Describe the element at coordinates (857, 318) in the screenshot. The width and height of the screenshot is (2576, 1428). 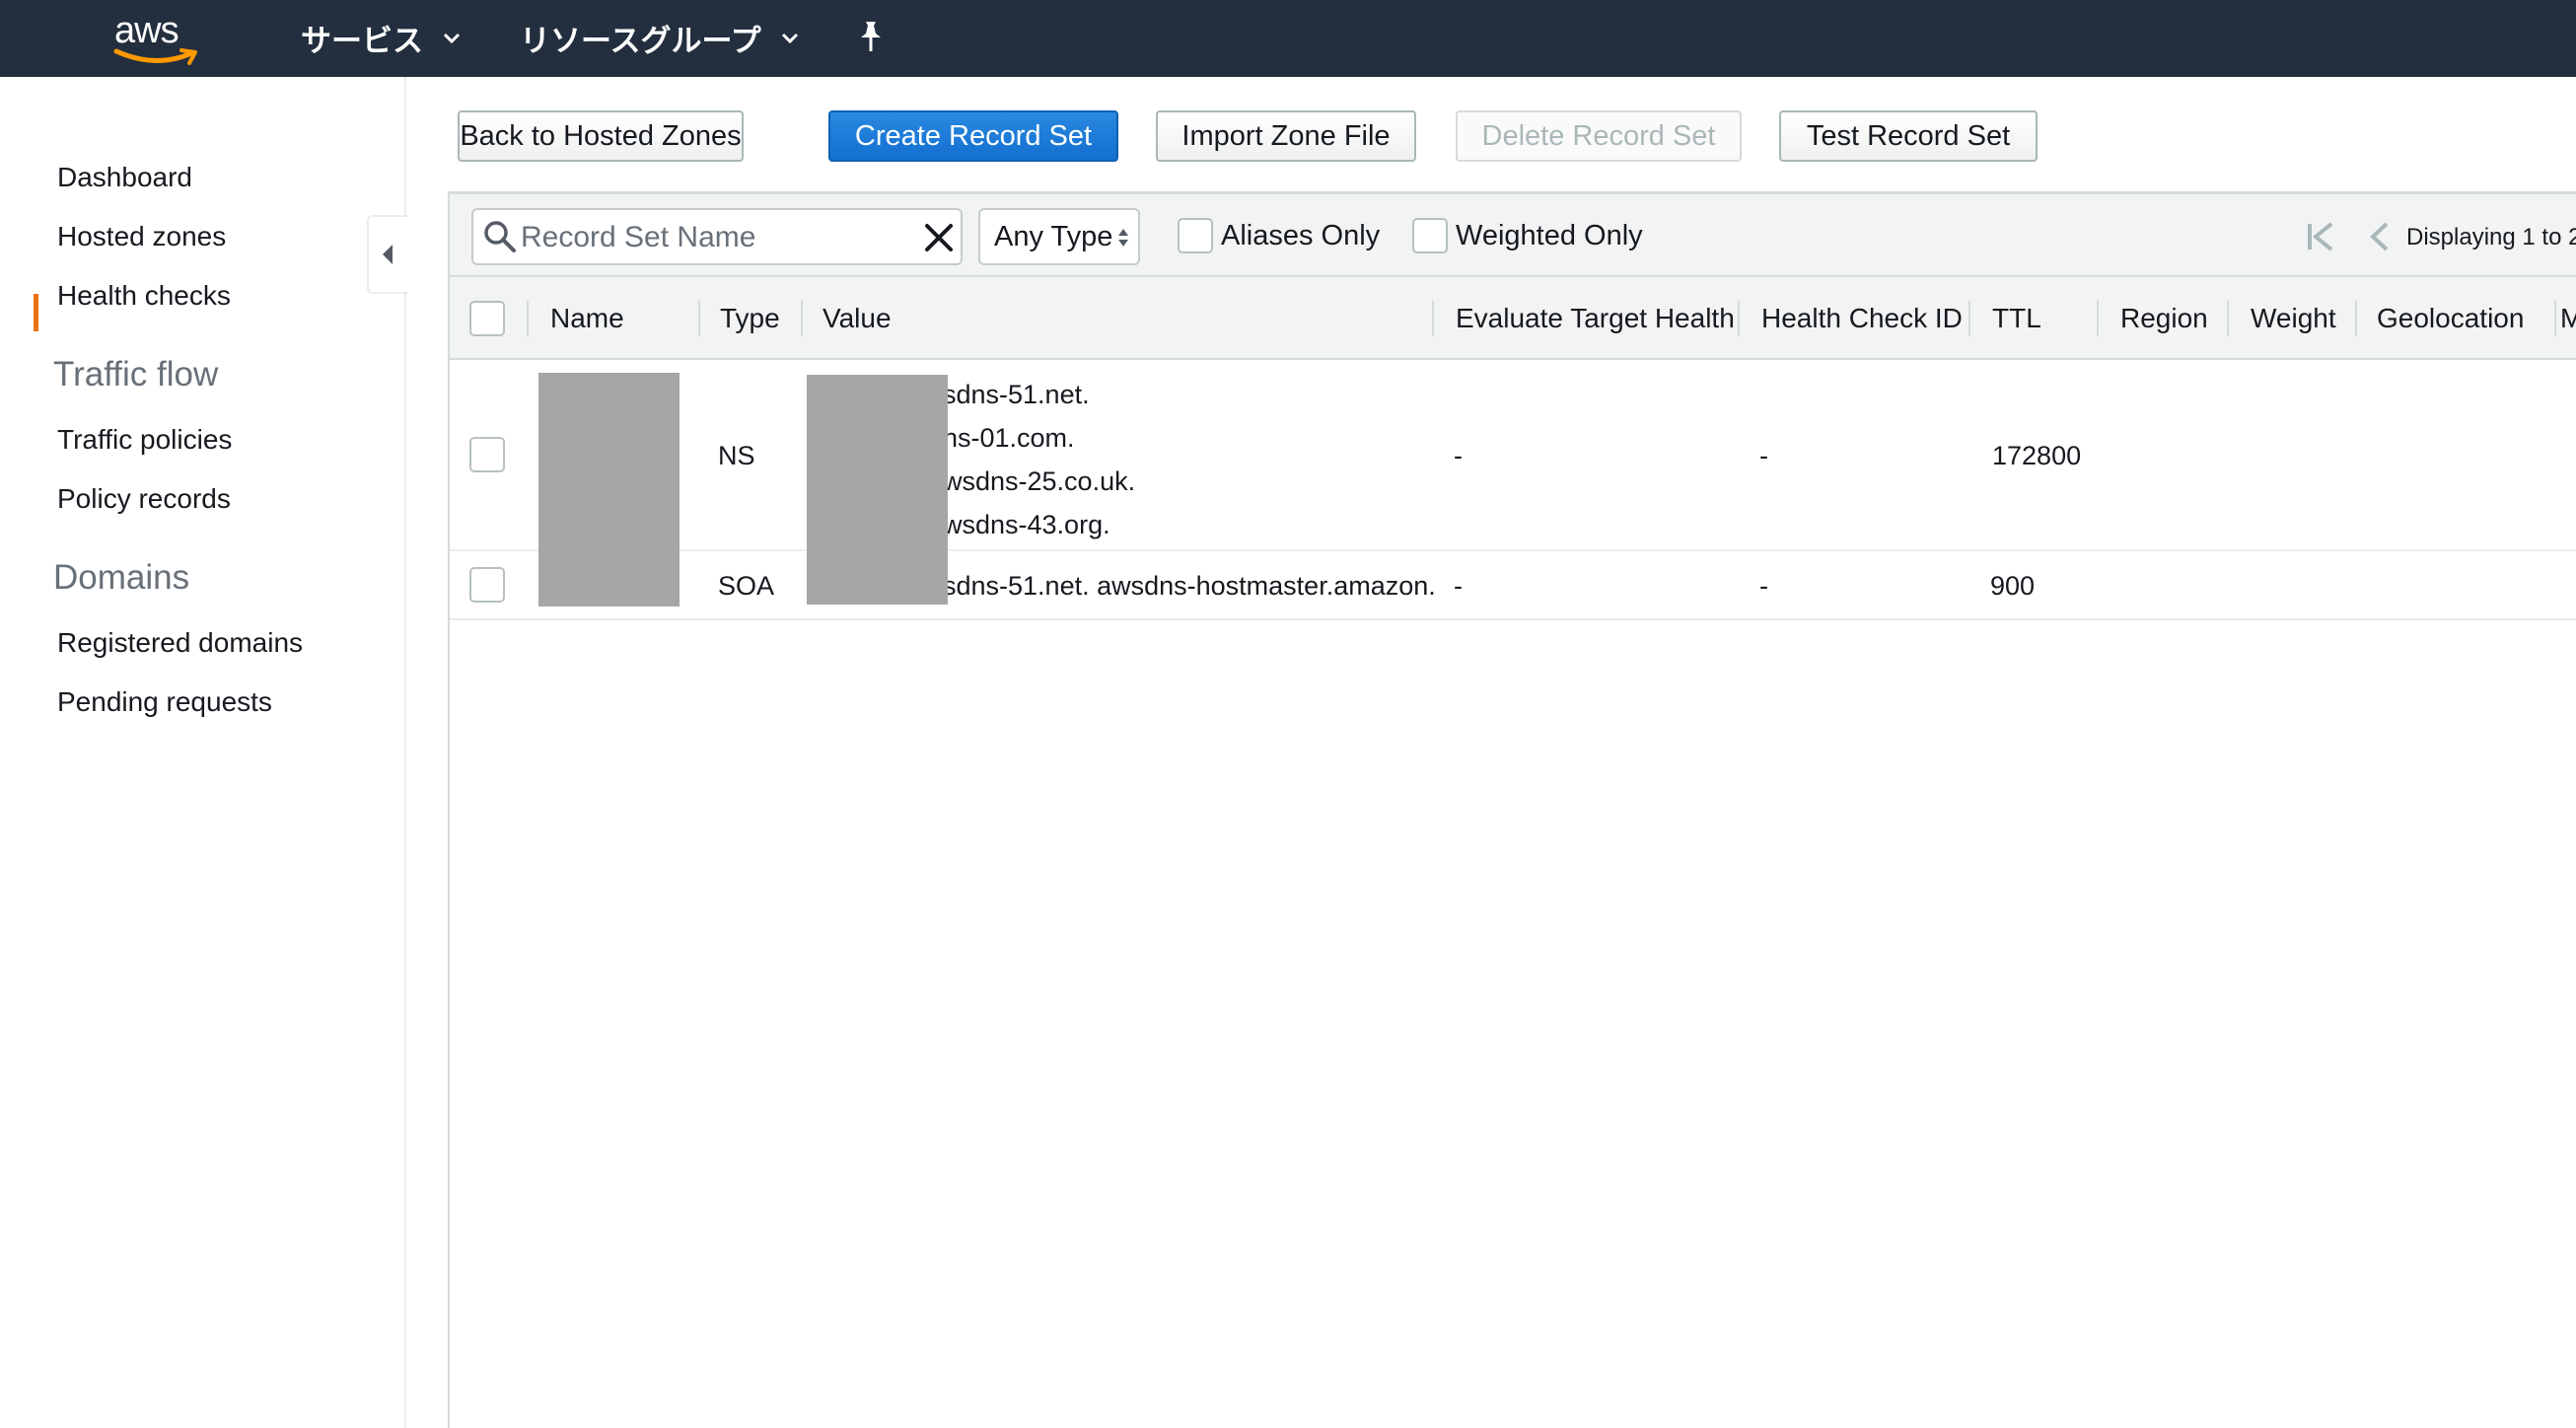
I see `column-header-value: Value` at that location.